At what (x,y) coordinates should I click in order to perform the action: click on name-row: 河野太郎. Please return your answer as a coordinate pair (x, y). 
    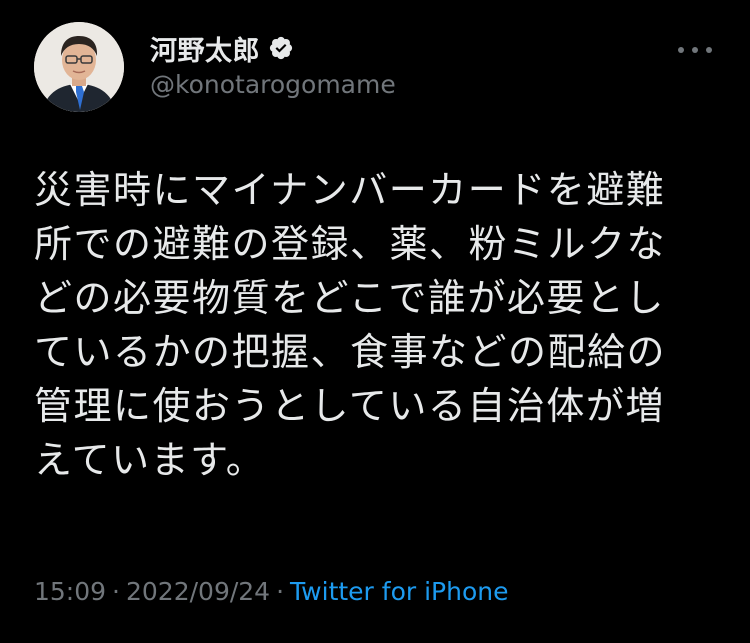
    Looking at the image, I should click on (273, 48).